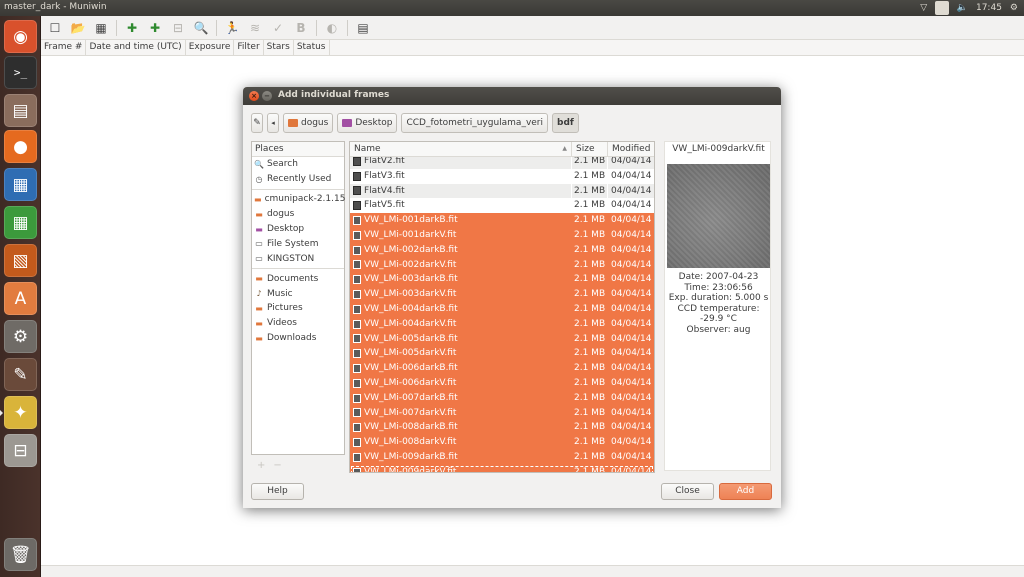  Describe the element at coordinates (1014, 8) in the screenshot. I see `power-gear-icon: ⚙` at that location.